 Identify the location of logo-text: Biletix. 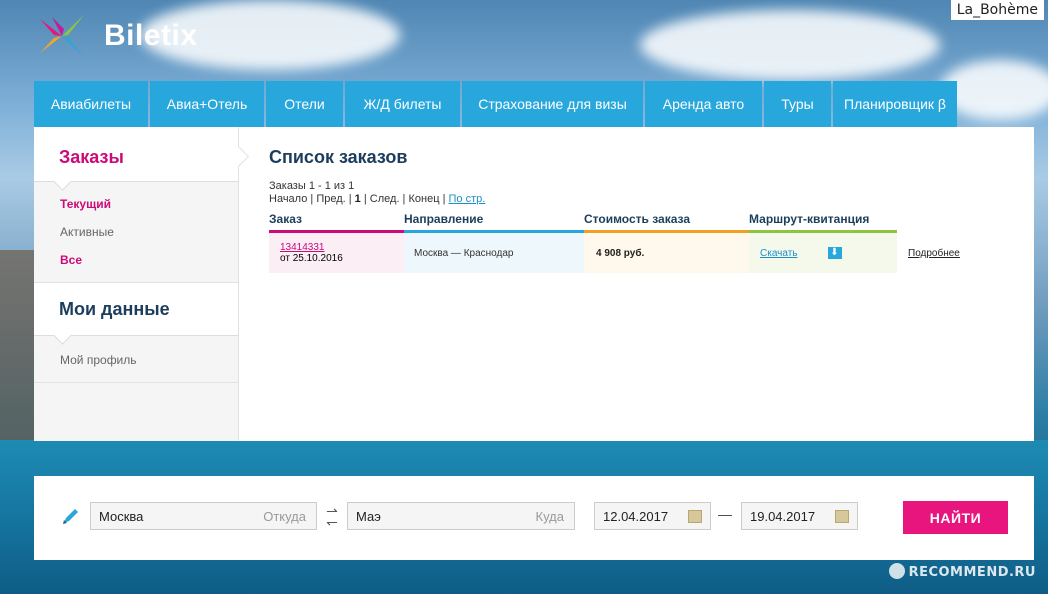
(151, 35).